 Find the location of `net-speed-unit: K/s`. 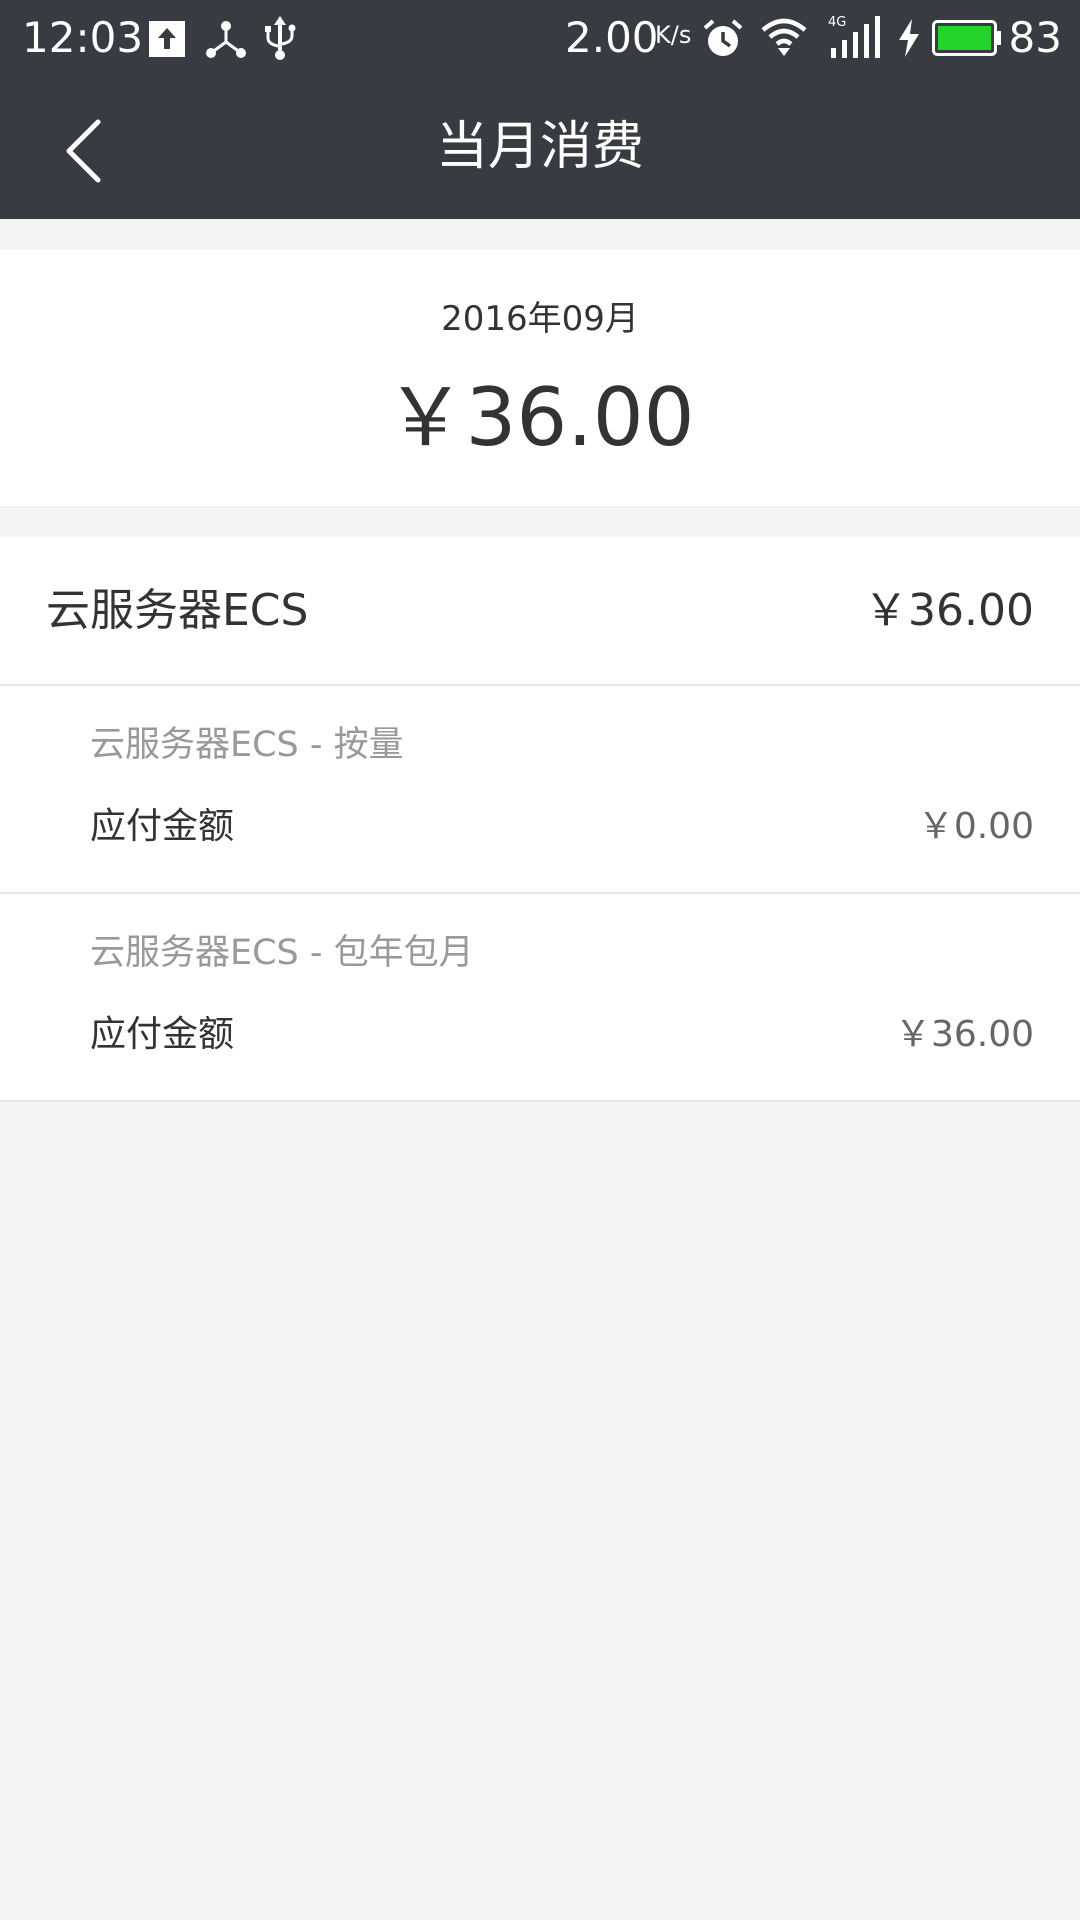

net-speed-unit: K/s is located at coordinates (673, 35).